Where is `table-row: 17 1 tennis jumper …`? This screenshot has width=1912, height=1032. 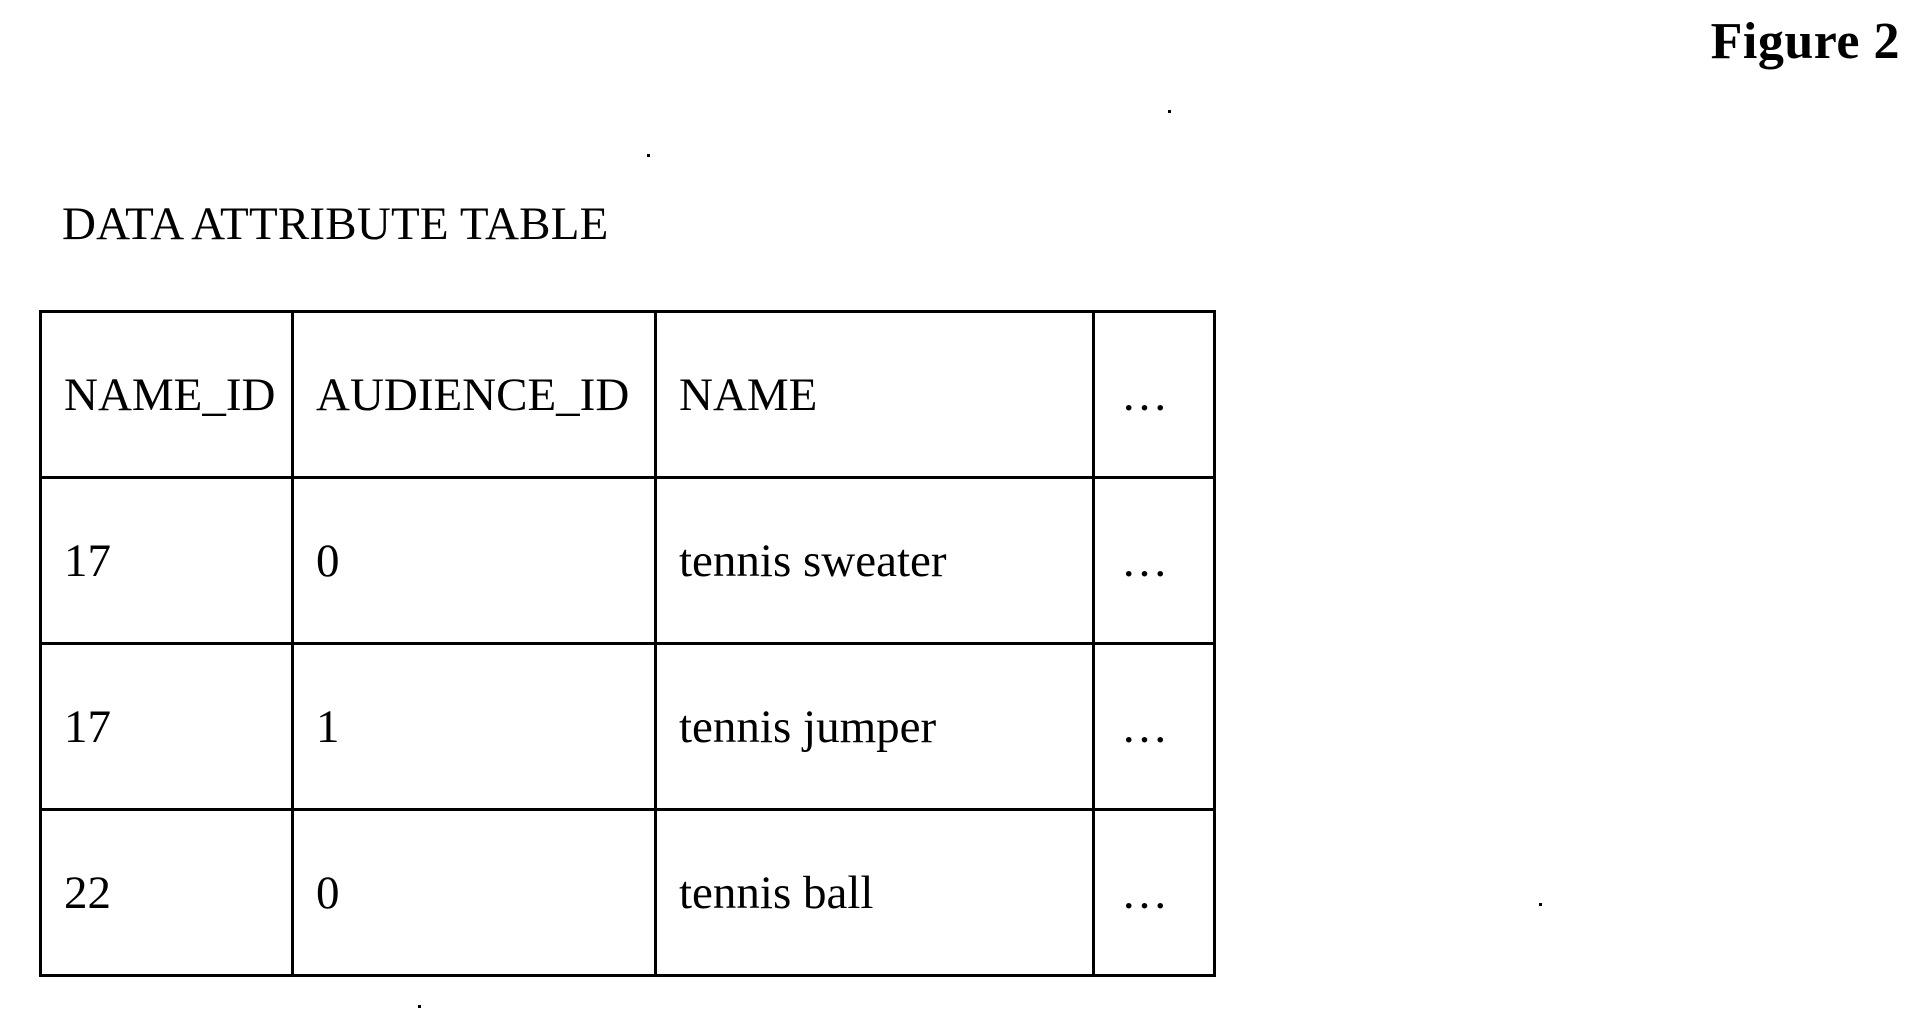 table-row: 17 1 tennis jumper … is located at coordinates (627, 726).